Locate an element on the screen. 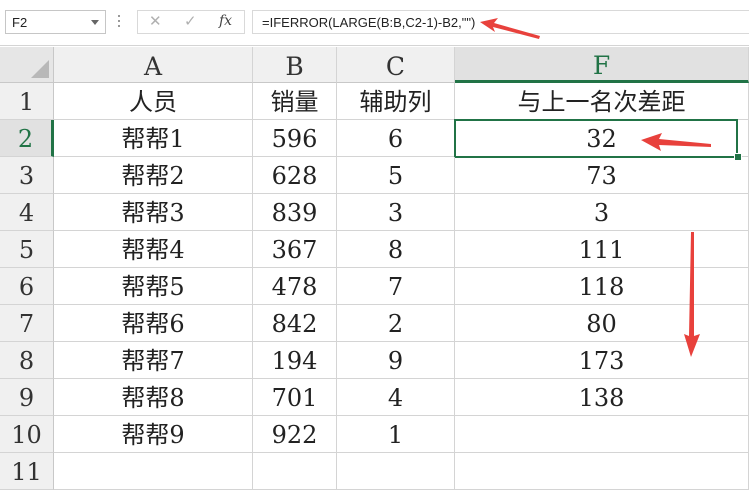  formula-input: =IFERROR(LARGE(B:B,C2-1)-B2,"") is located at coordinates (500, 22).